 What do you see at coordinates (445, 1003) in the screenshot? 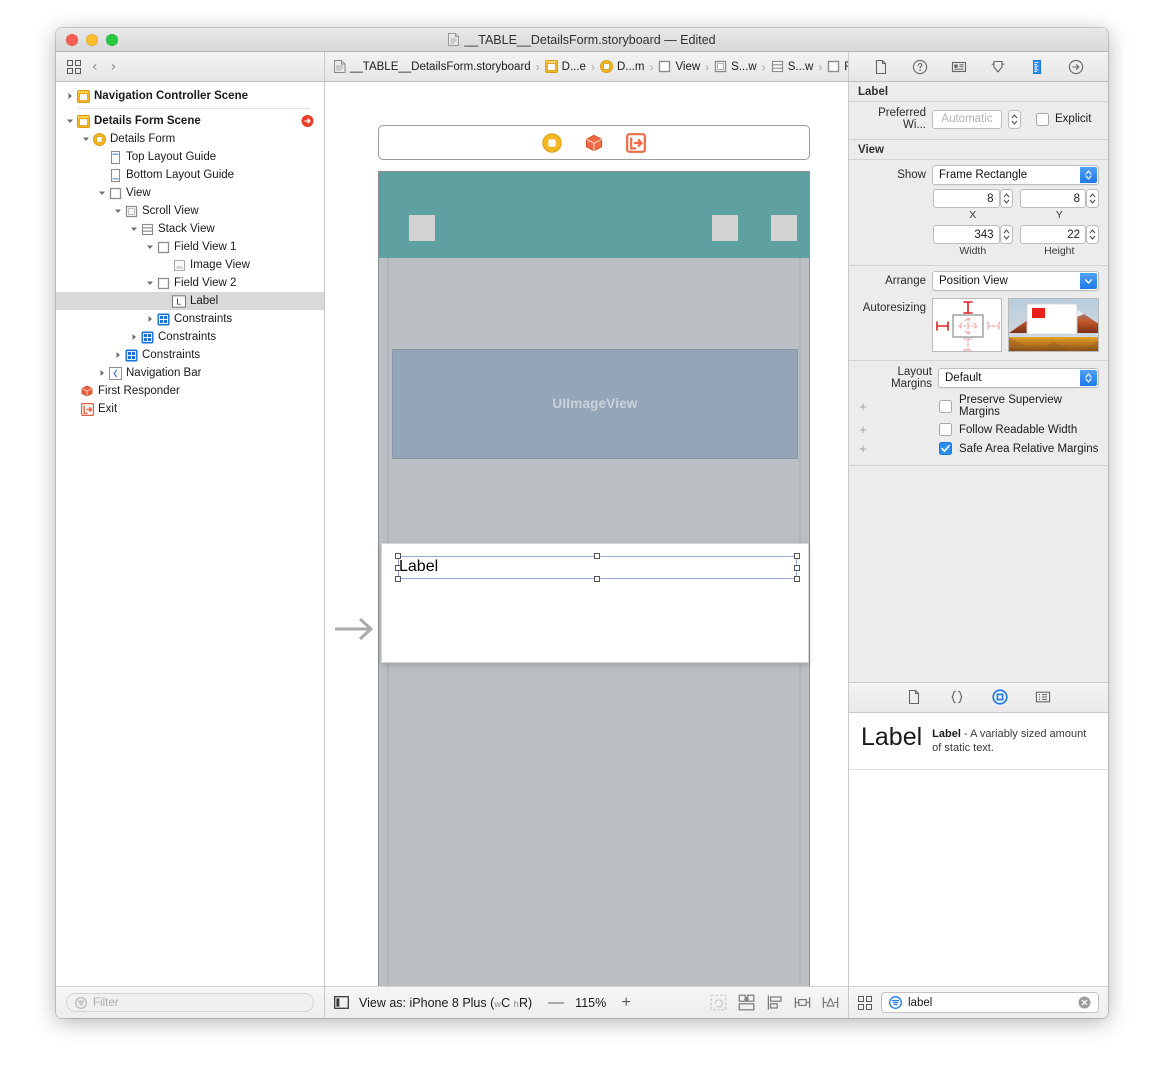
I see `view-as-control: View as: iPhone 8 Plus (wC hR)` at bounding box center [445, 1003].